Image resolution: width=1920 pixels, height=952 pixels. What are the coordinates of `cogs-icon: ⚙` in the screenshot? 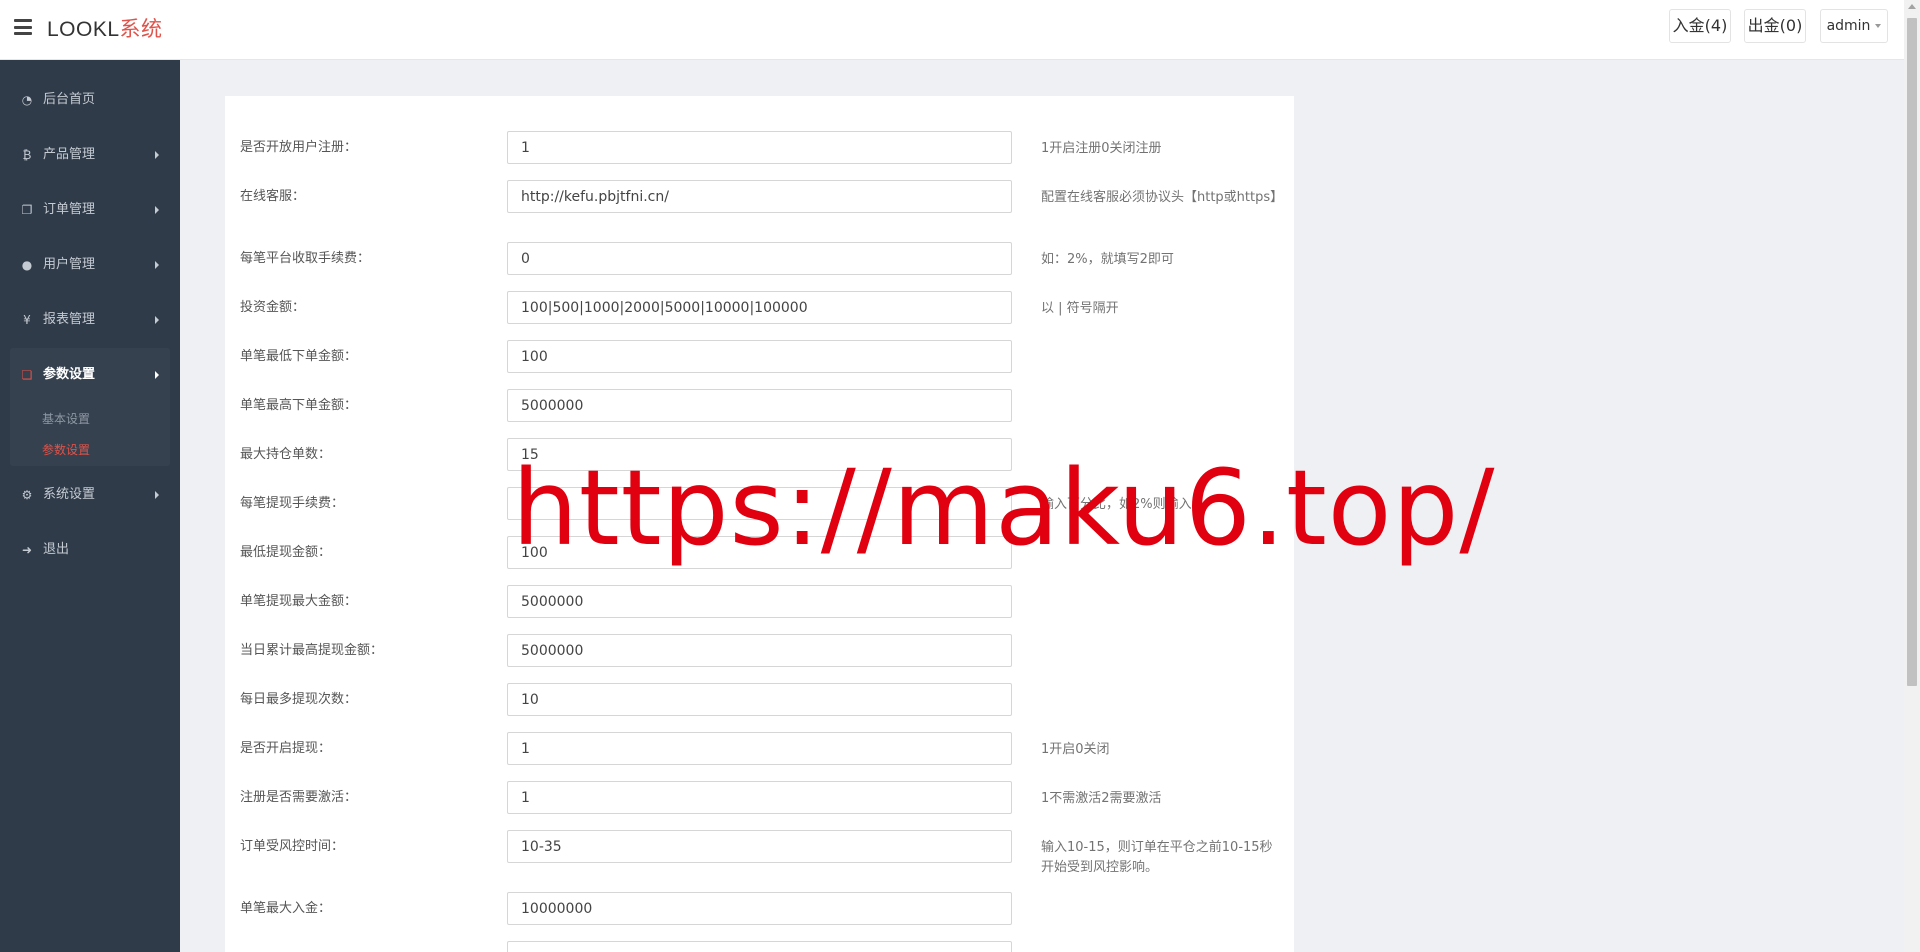 It's located at (27, 495).